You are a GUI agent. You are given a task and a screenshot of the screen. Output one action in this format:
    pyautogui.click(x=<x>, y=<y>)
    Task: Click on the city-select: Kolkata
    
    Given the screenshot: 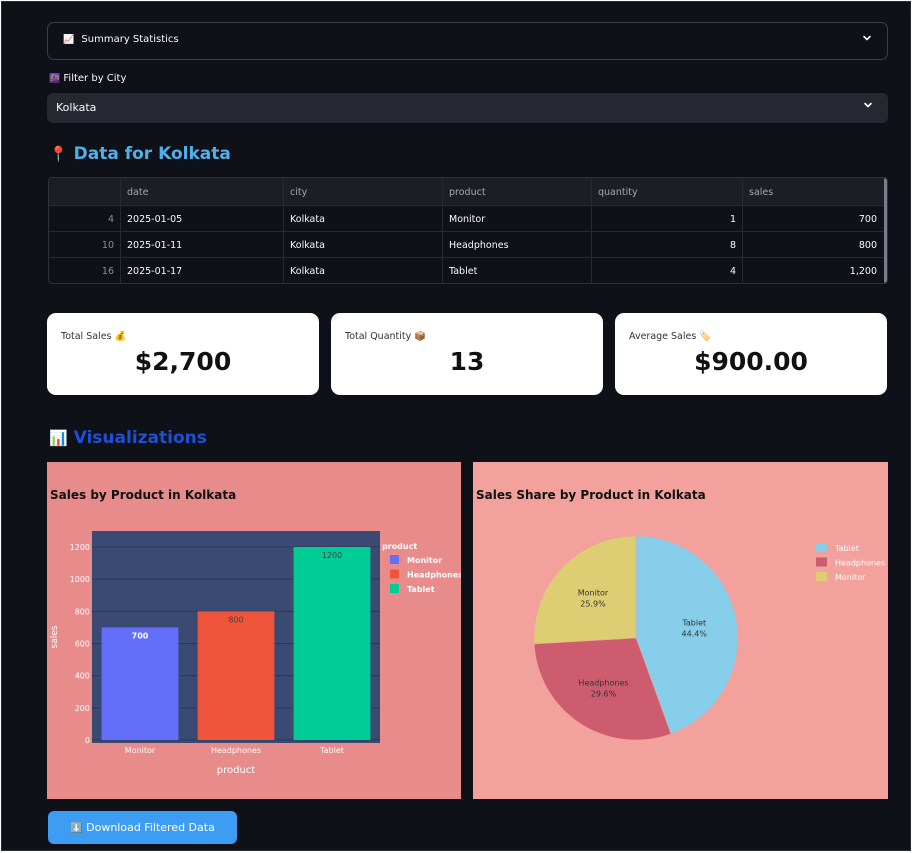 What is the action you would take?
    pyautogui.click(x=467, y=108)
    